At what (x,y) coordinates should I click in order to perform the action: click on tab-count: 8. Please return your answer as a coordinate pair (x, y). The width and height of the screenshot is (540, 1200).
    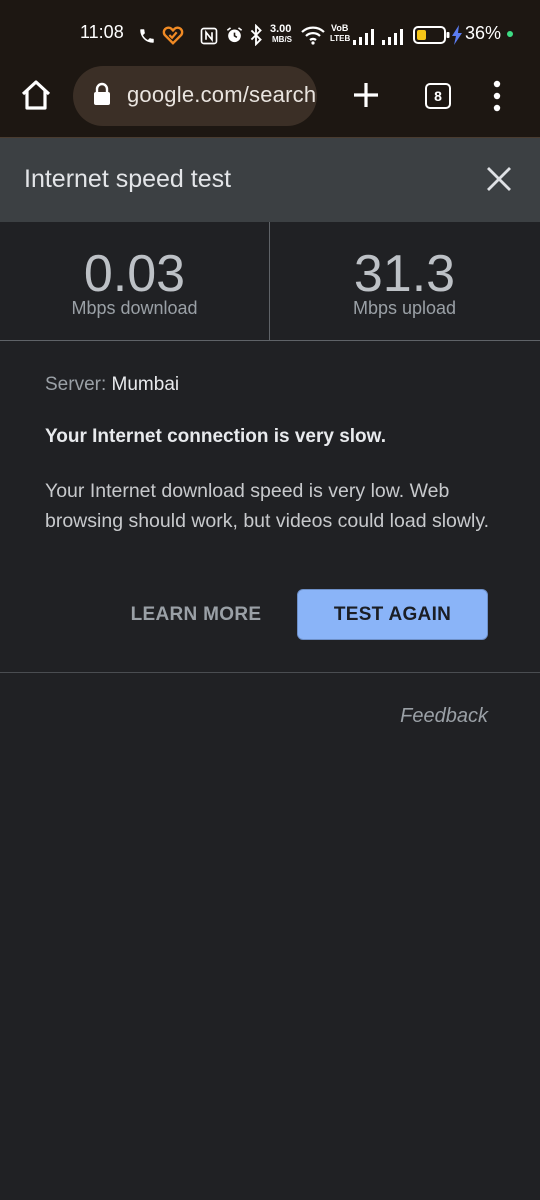
    Looking at the image, I should click on (438, 96).